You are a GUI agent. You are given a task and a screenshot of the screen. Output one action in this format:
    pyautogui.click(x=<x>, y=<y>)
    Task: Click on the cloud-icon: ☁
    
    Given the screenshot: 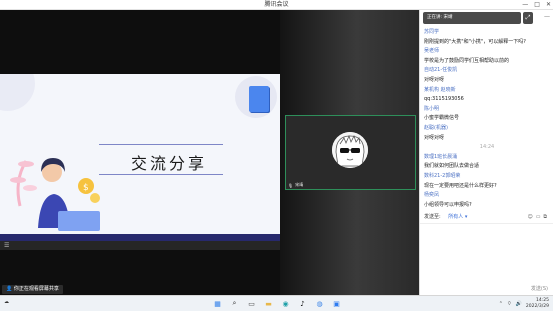 What is the action you would take?
    pyautogui.click(x=6, y=302)
    